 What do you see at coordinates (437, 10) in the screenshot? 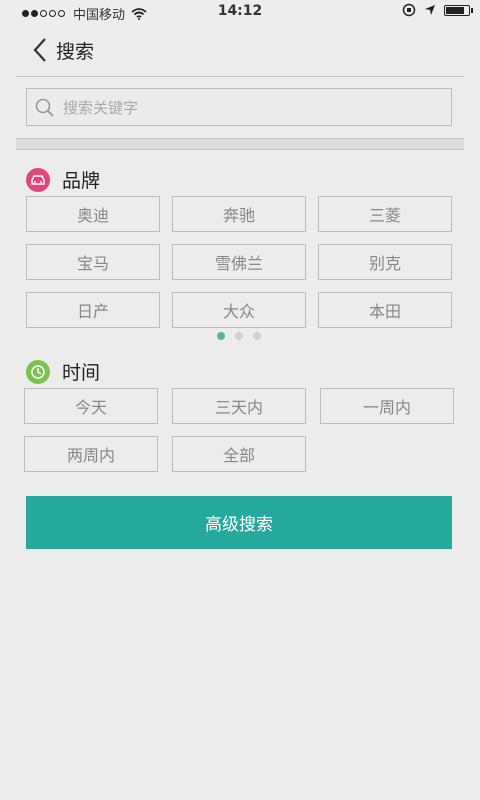
I see `status-right` at bounding box center [437, 10].